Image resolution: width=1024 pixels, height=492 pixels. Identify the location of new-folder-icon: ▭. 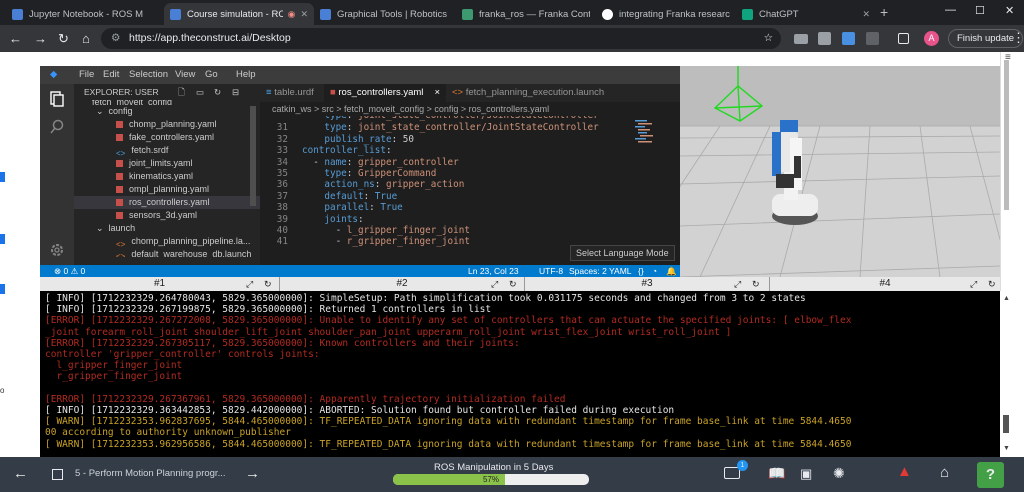
(200, 92).